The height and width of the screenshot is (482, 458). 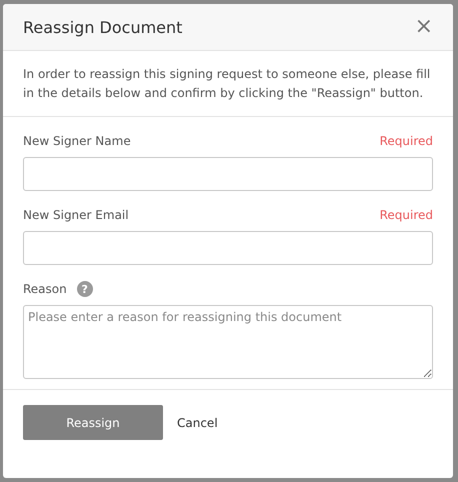 I want to click on field-label: New Signer Email, so click(x=76, y=215).